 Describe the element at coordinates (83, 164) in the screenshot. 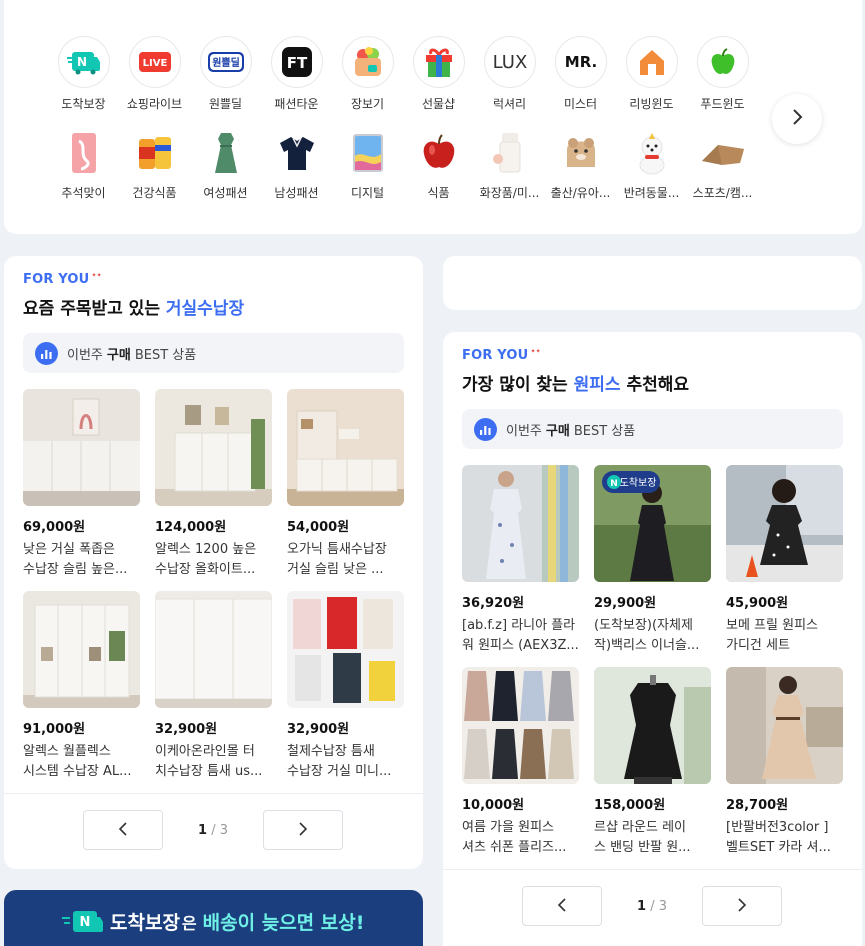

I see `category-chuseok: 추석맞이` at that location.